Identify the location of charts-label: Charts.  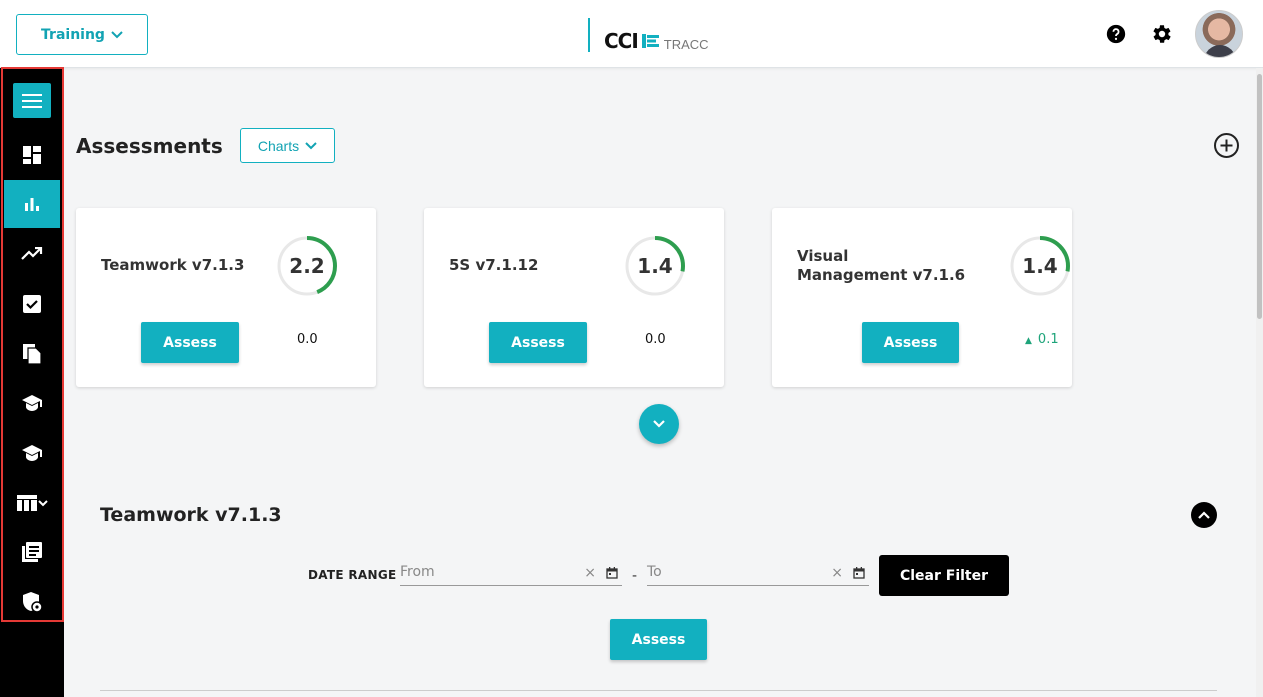
(278, 145).